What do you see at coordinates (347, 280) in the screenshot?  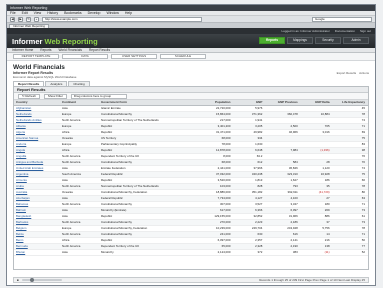 I see `last-page-link: Last` at bounding box center [347, 280].